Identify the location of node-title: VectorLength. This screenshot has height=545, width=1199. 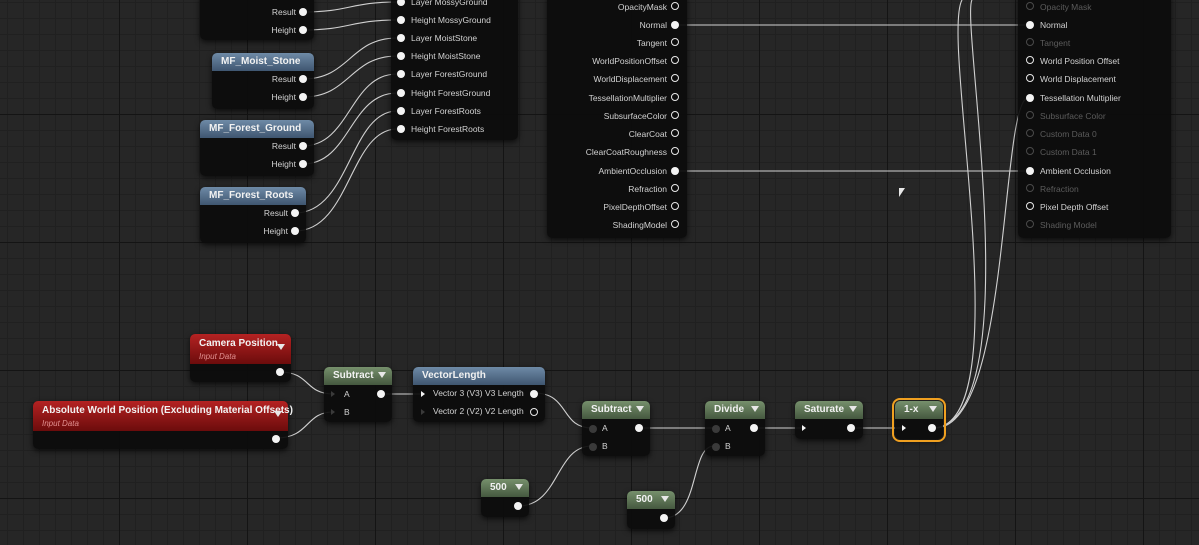
(479, 376).